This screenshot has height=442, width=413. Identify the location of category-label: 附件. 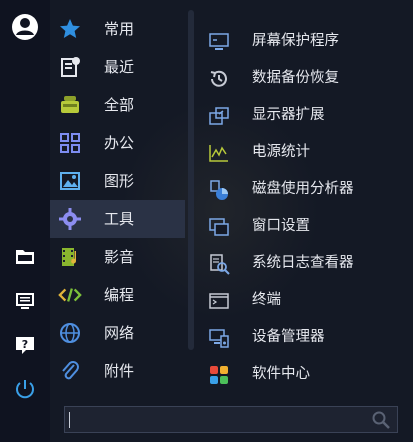
(119, 371).